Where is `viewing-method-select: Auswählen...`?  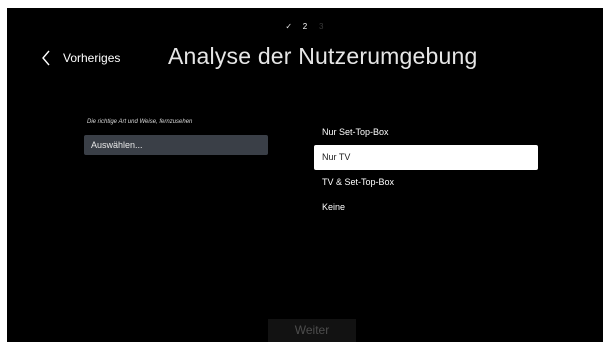
viewing-method-select: Auswählen... is located at coordinates (176, 145).